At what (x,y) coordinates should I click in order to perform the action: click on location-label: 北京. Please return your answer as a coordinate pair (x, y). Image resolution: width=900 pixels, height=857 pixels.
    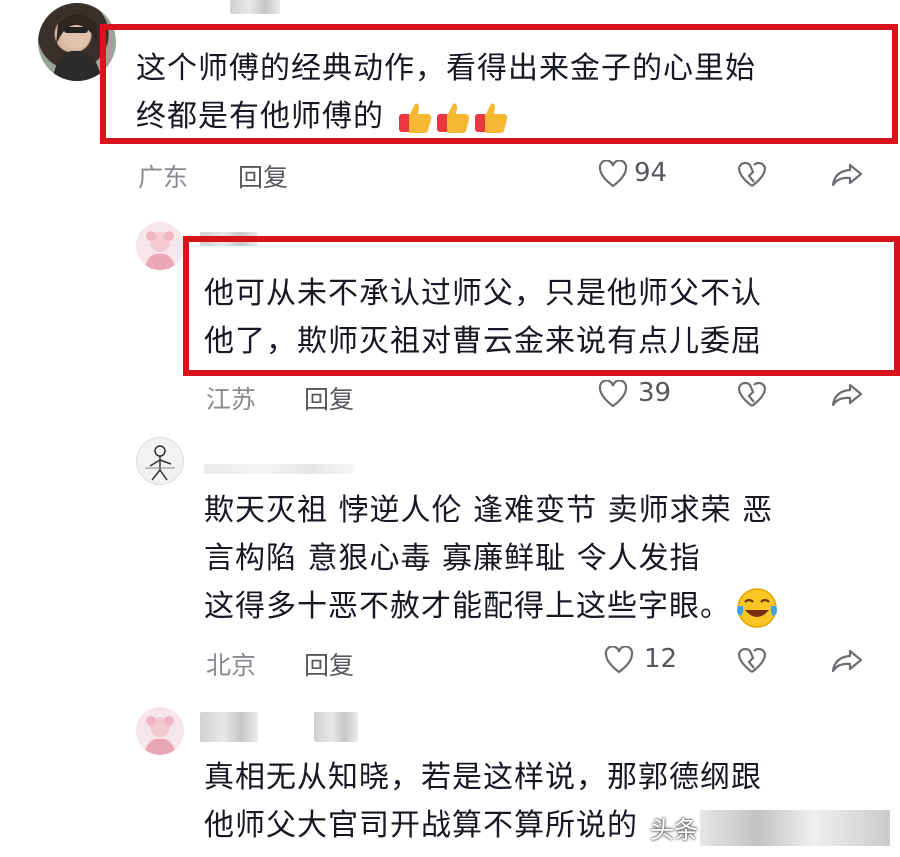
    Looking at the image, I should click on (231, 665).